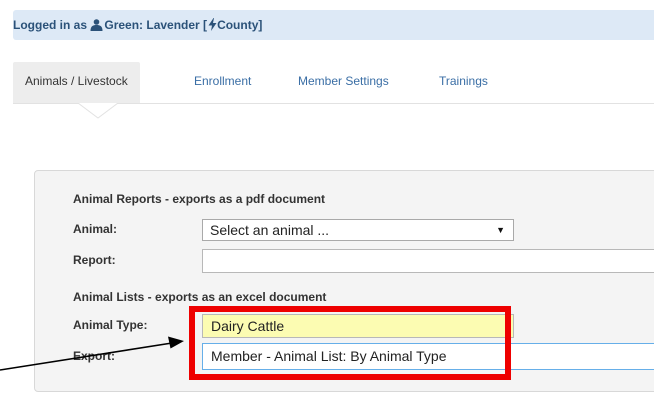 Image resolution: width=654 pixels, height=397 pixels. I want to click on bolt-icon, so click(212, 27).